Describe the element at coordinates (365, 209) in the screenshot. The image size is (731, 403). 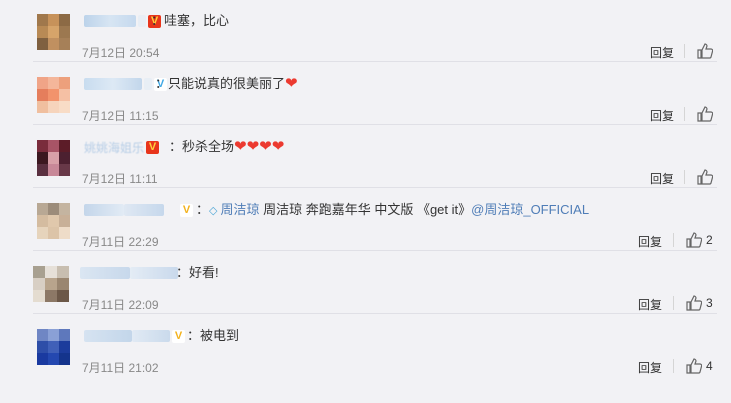
I see `comment-text-content: 周洁琼 奔跑嘉年华 中文版 《get it》` at that location.